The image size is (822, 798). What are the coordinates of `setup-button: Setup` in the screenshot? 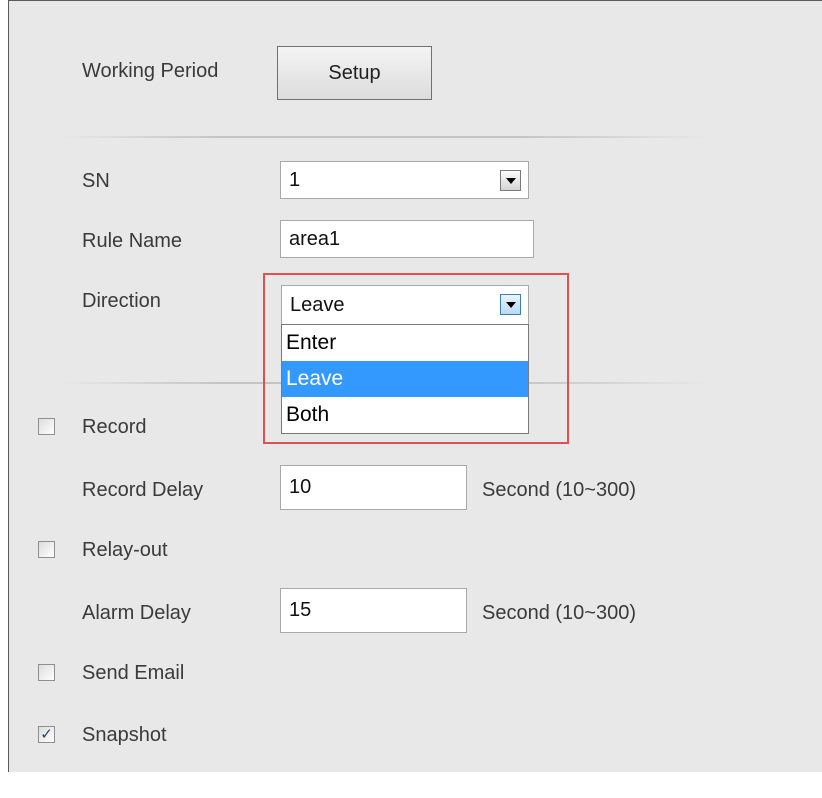 It's located at (354, 73).